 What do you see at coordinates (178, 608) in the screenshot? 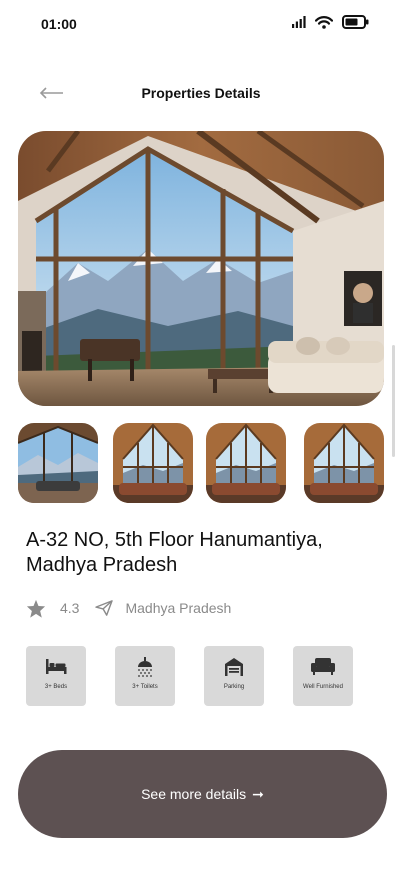
I see `location-text: Madhya Pradesh` at bounding box center [178, 608].